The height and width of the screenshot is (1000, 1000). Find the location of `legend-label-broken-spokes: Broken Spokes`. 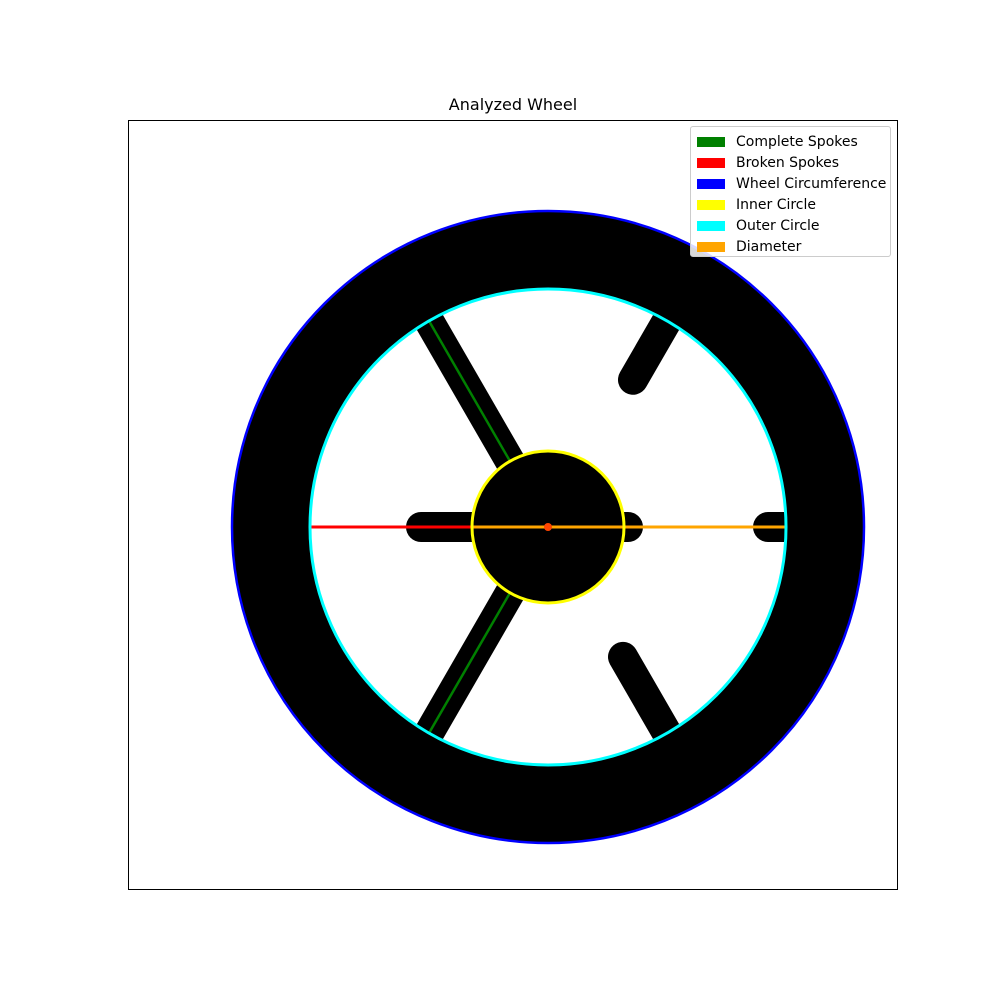

legend-label-broken-spokes: Broken Spokes is located at coordinates (788, 162).